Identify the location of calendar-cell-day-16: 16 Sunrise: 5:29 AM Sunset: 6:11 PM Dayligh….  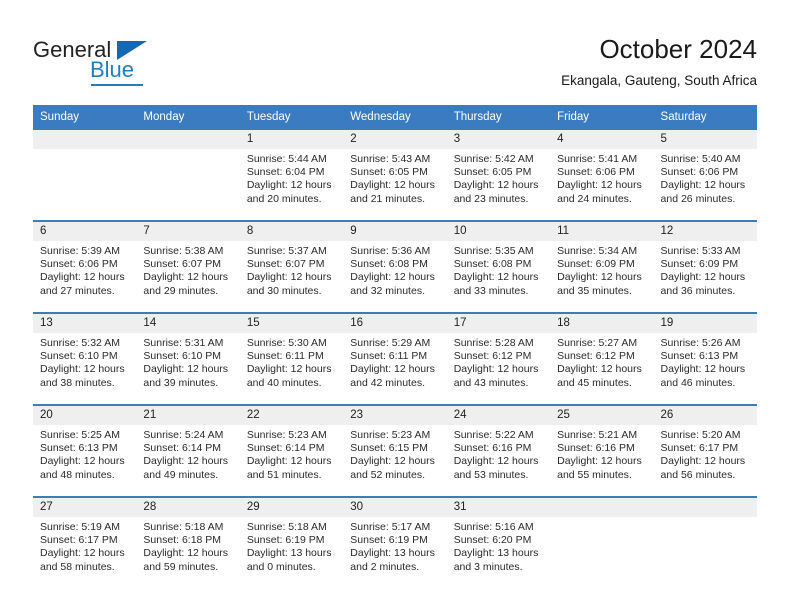
(395, 358).